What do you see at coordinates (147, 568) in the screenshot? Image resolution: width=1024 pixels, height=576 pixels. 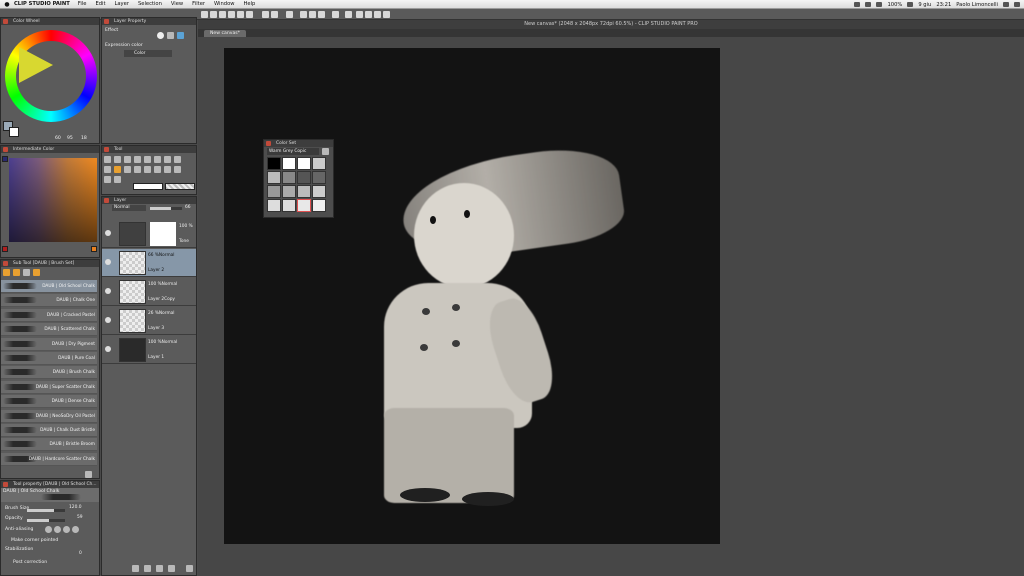 I see `new-vector-layer-icon` at bounding box center [147, 568].